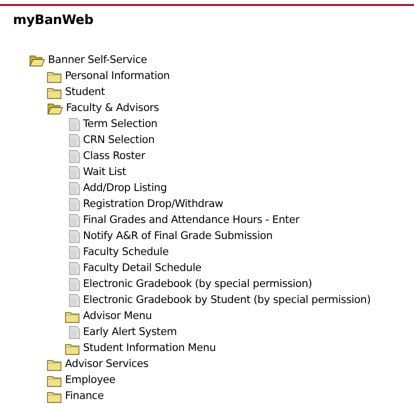 This screenshot has height=408, width=414. I want to click on page-link: Final Grades and Attendance Hours - Enter, so click(191, 220).